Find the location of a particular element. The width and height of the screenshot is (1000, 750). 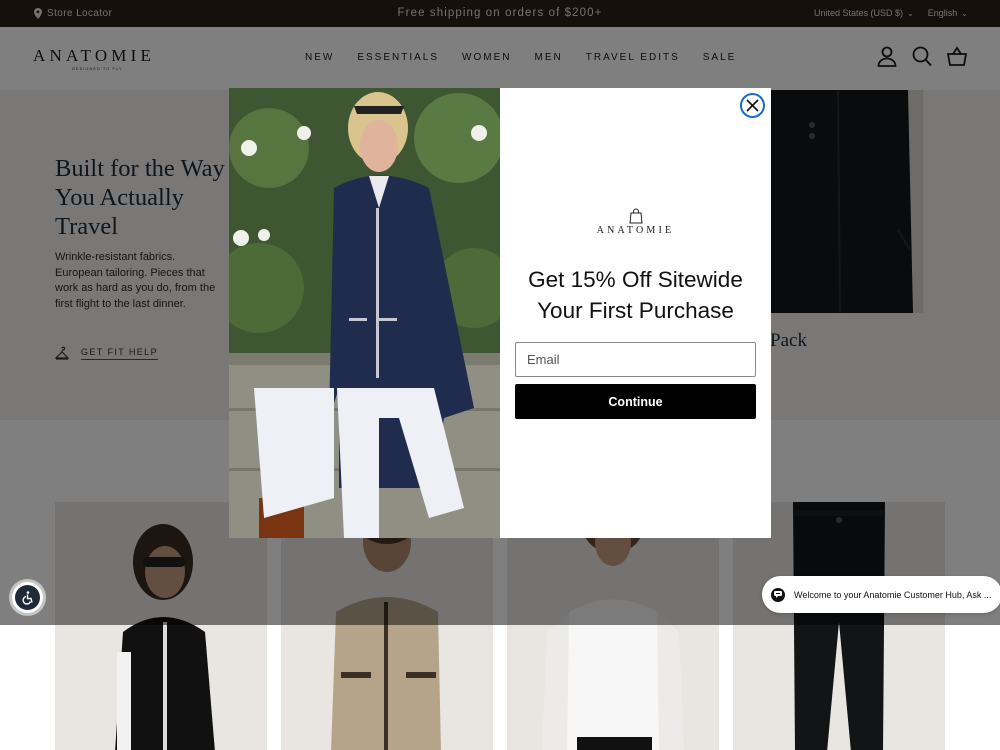

offer-headline: Get 15% Off Sitewide Your First Purchase is located at coordinates (635, 295).